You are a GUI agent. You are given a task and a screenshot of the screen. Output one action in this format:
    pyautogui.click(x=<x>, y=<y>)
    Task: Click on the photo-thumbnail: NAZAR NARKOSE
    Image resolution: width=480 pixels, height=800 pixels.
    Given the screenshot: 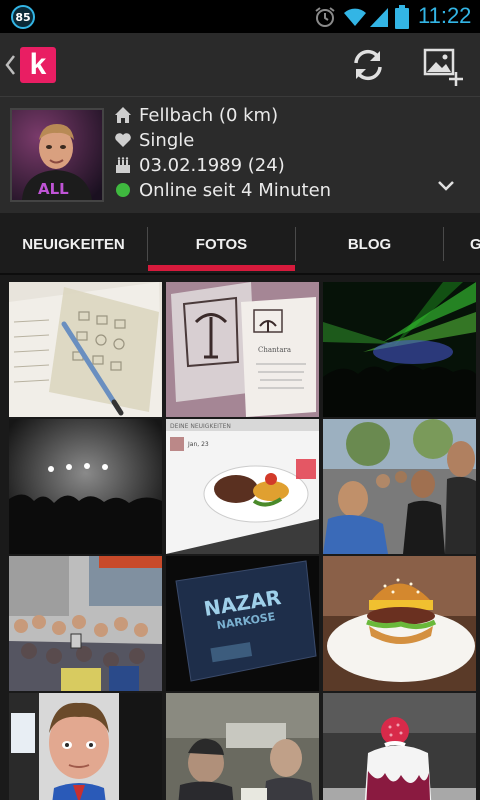 What is the action you would take?
    pyautogui.click(x=242, y=623)
    